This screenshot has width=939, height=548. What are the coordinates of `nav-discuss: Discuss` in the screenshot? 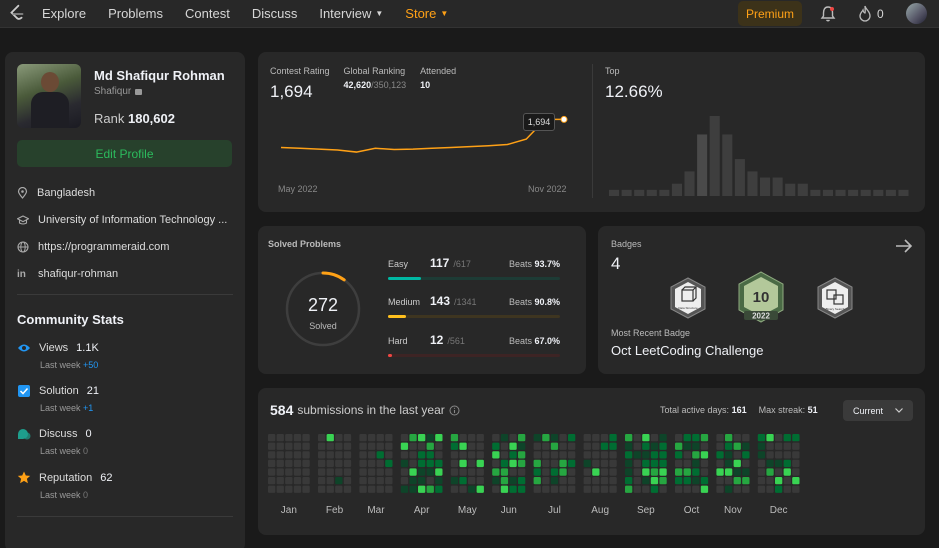 It's located at (275, 13).